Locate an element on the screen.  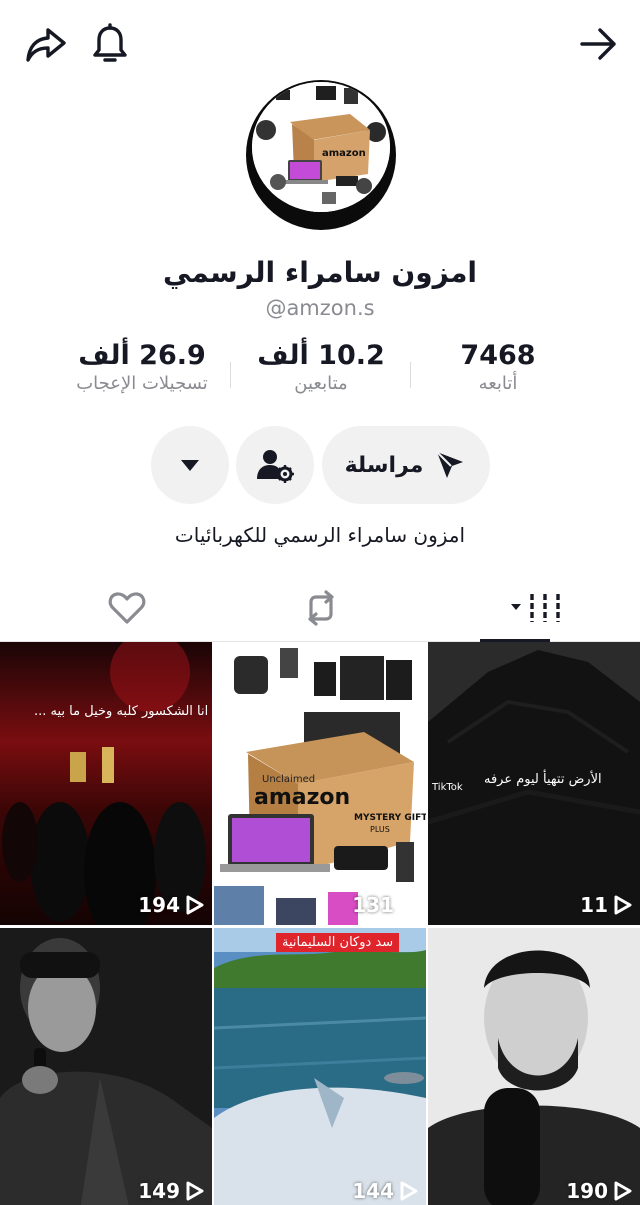
view-count-value: 194 is located at coordinates (159, 905).